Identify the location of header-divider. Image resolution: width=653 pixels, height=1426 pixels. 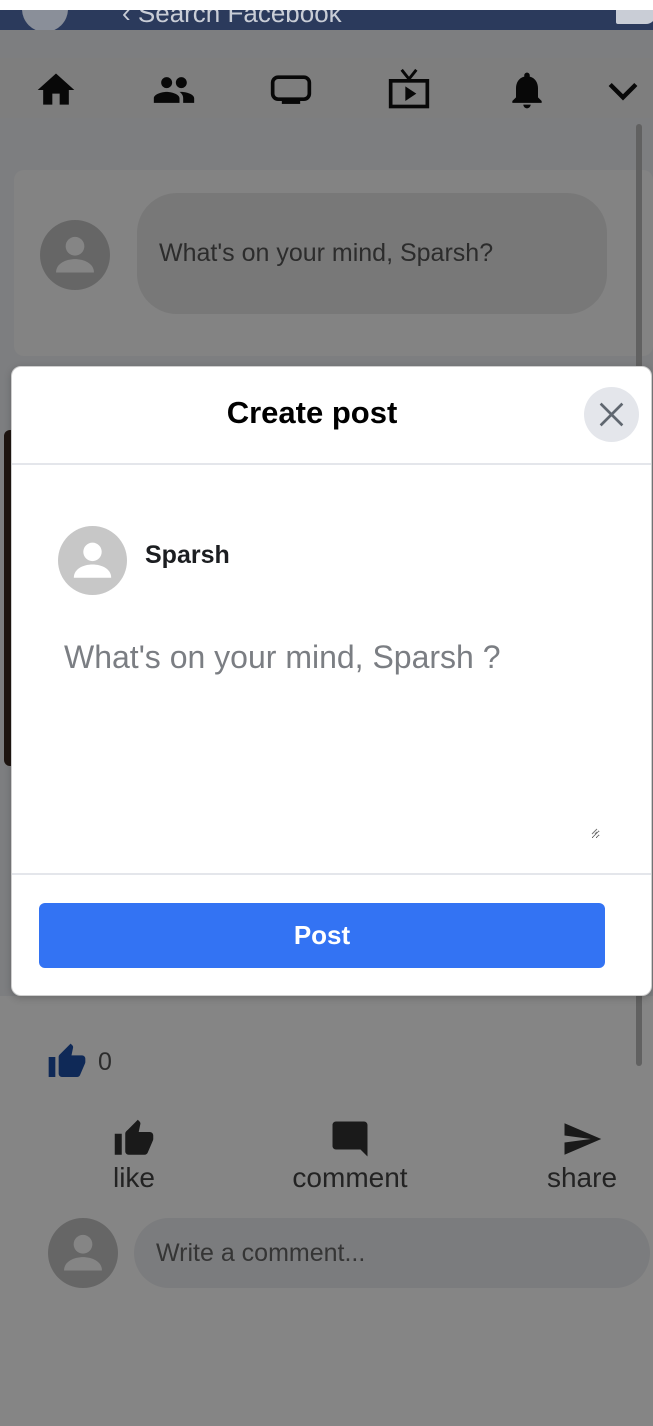
(331, 464).